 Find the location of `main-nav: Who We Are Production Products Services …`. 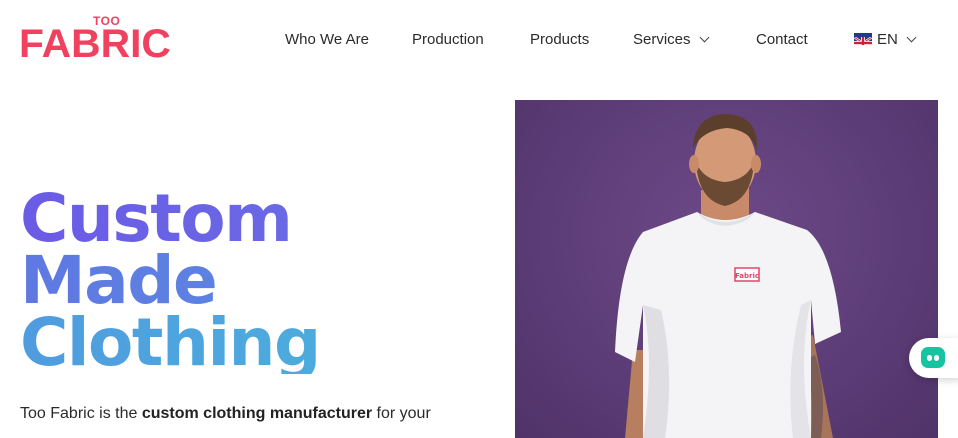

main-nav: Who We Are Production Products Services … is located at coordinates (479, 40).